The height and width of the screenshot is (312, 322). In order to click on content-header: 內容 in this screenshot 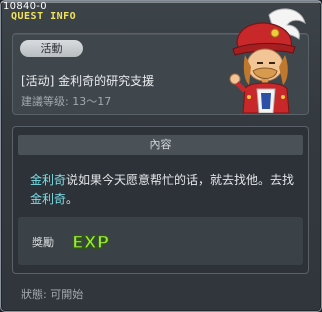, I will do `click(160, 145)`.